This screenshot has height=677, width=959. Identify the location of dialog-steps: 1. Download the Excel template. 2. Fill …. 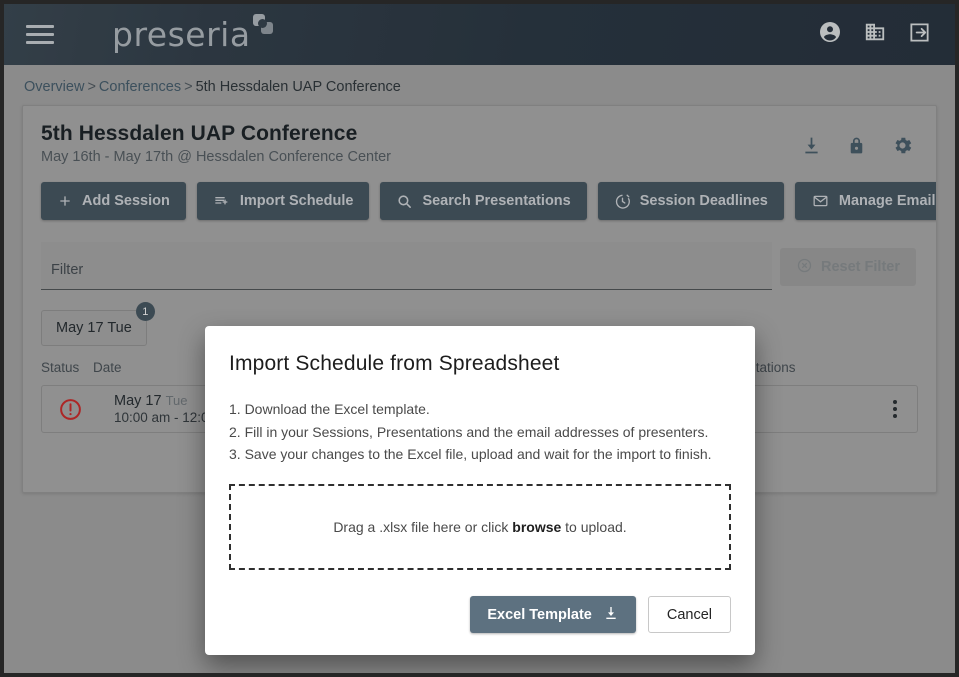
(480, 432).